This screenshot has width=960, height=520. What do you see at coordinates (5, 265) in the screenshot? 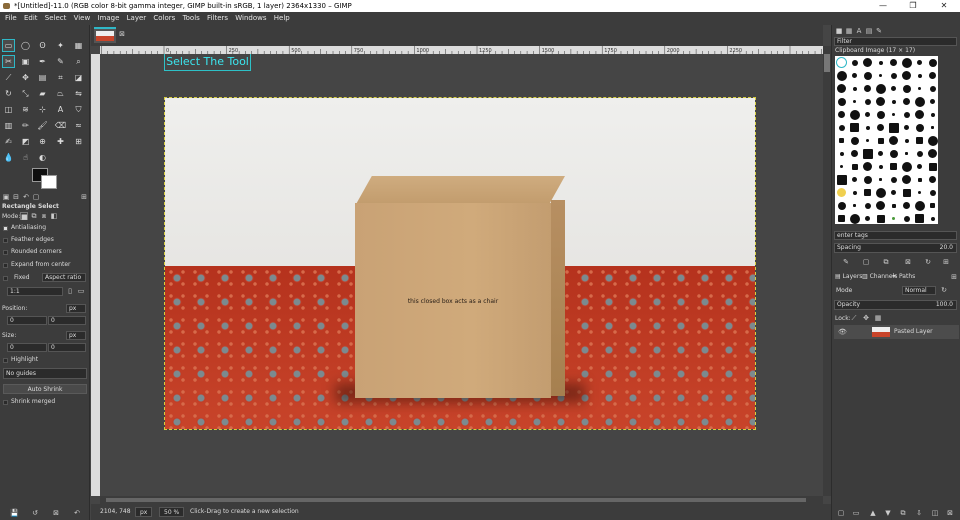
I see `expand-checkbox` at bounding box center [5, 265].